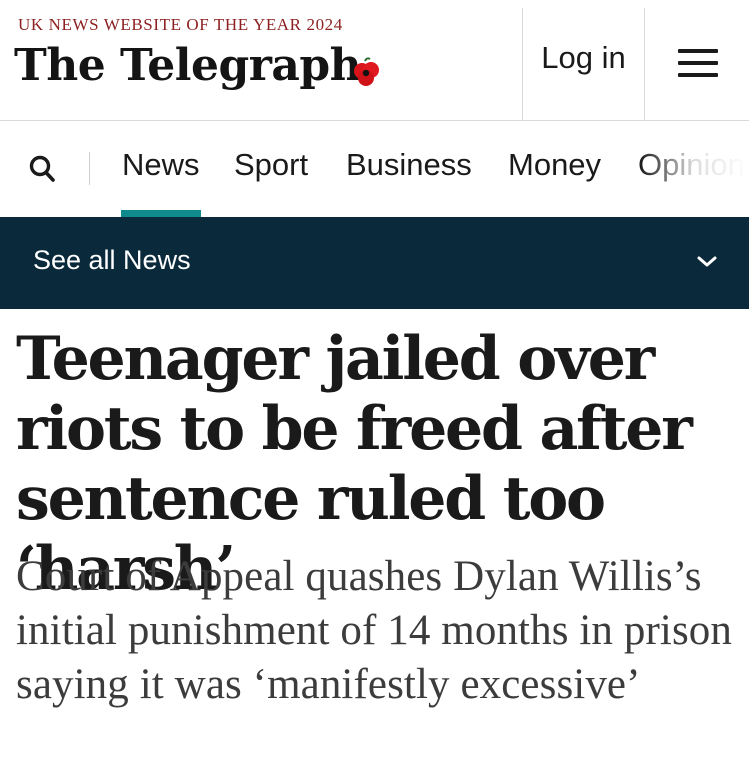  I want to click on chevron-down-icon, so click(707, 261).